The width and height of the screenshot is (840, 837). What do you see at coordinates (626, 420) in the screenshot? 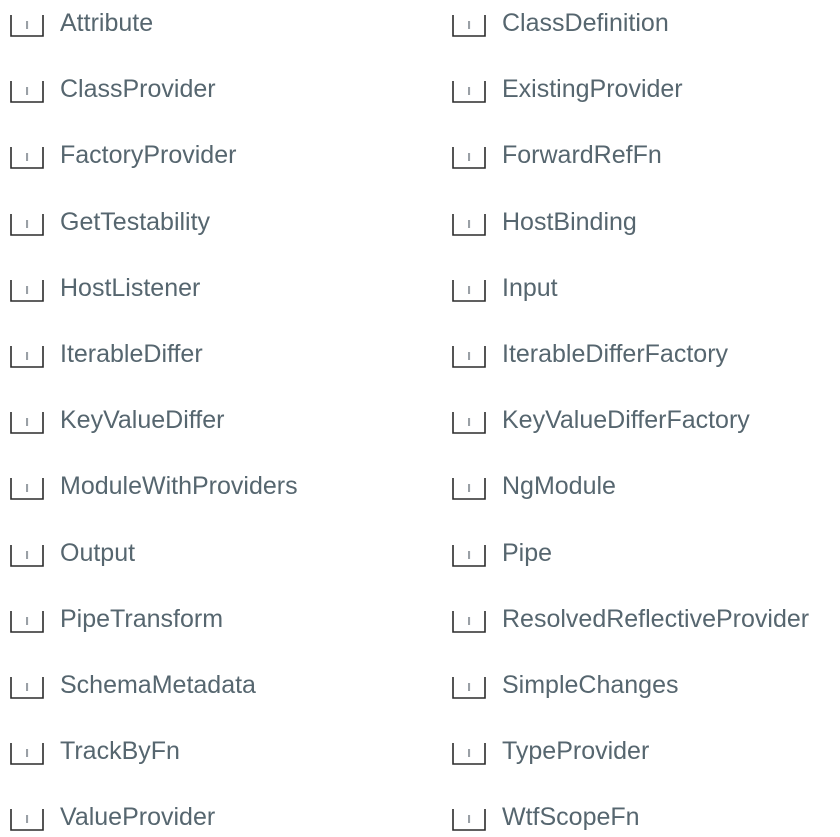
I see `api-item-label: KeyValueDifferFactory` at bounding box center [626, 420].